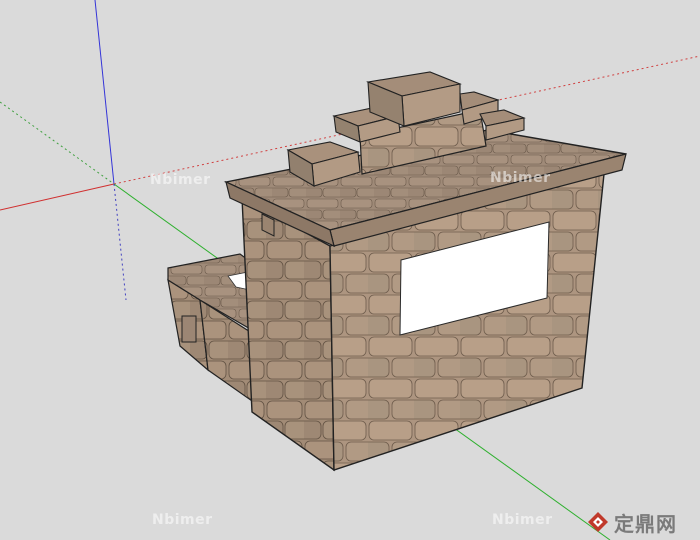 Image resolution: width=700 pixels, height=540 pixels. Describe the element at coordinates (598, 522) in the screenshot. I see `diamond-logo-icon` at that location.